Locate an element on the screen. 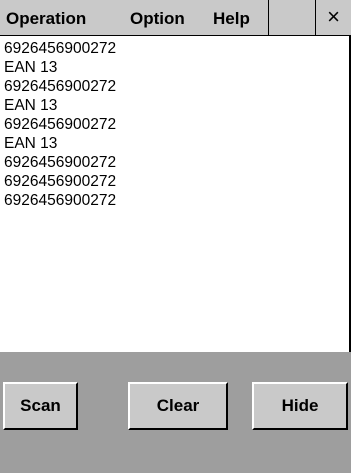  close-icon: × is located at coordinates (333, 17).